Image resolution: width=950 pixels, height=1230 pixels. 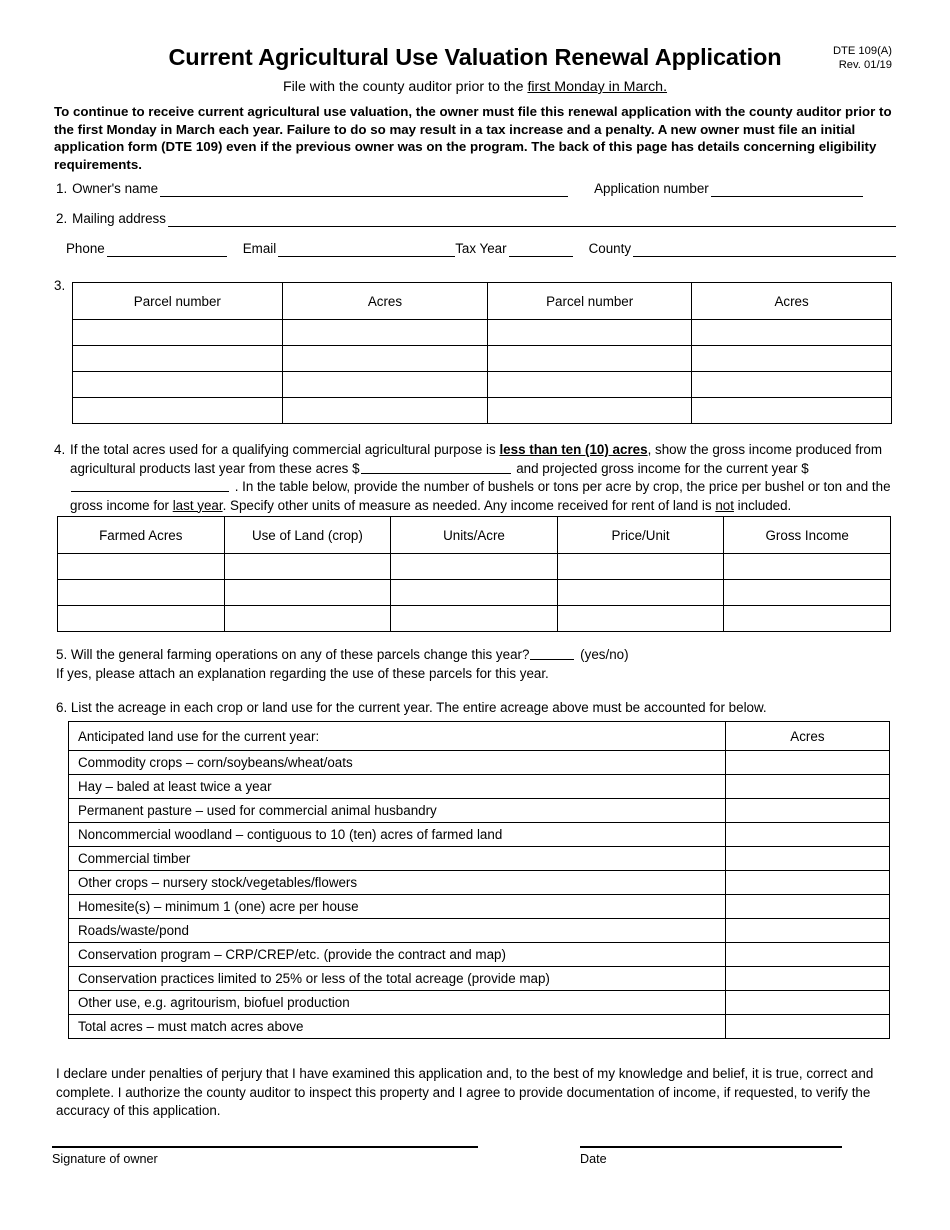 I want to click on item5-number: 5., so click(x=62, y=654).